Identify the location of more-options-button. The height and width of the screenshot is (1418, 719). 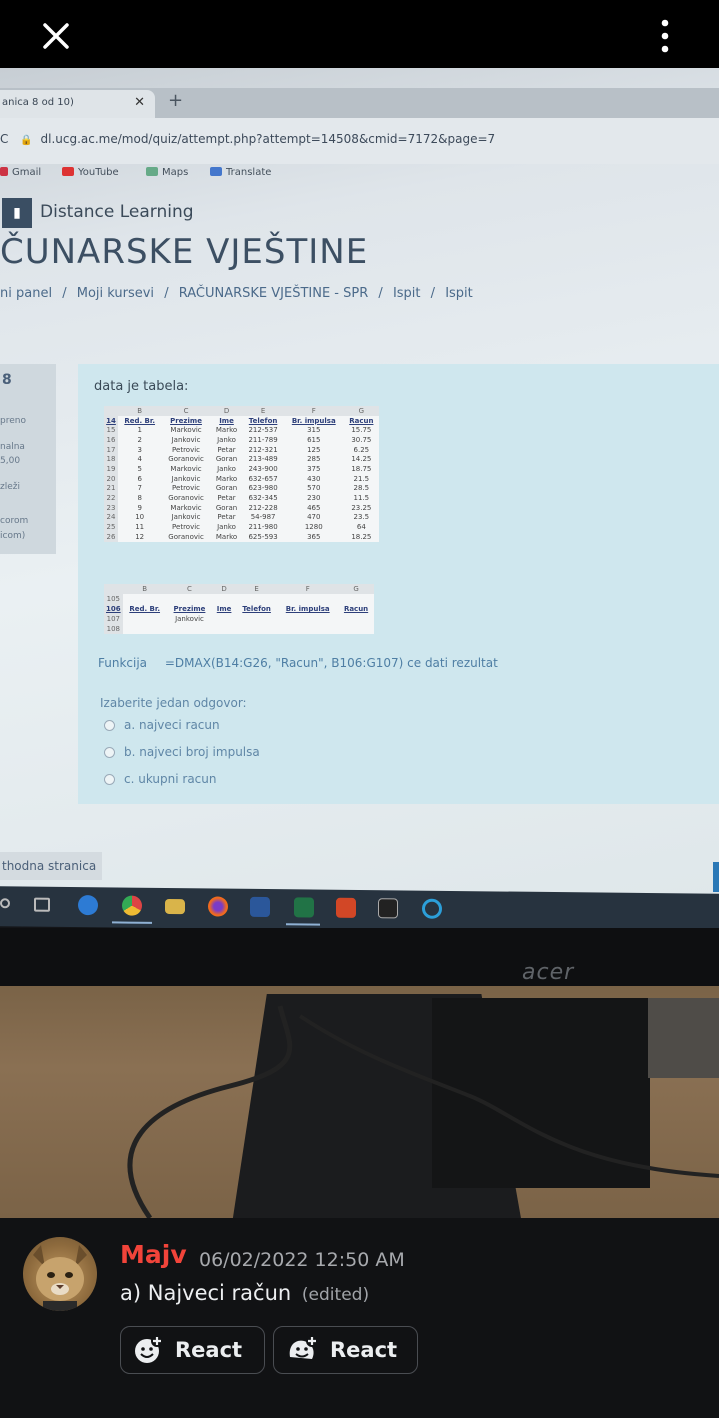
(665, 36).